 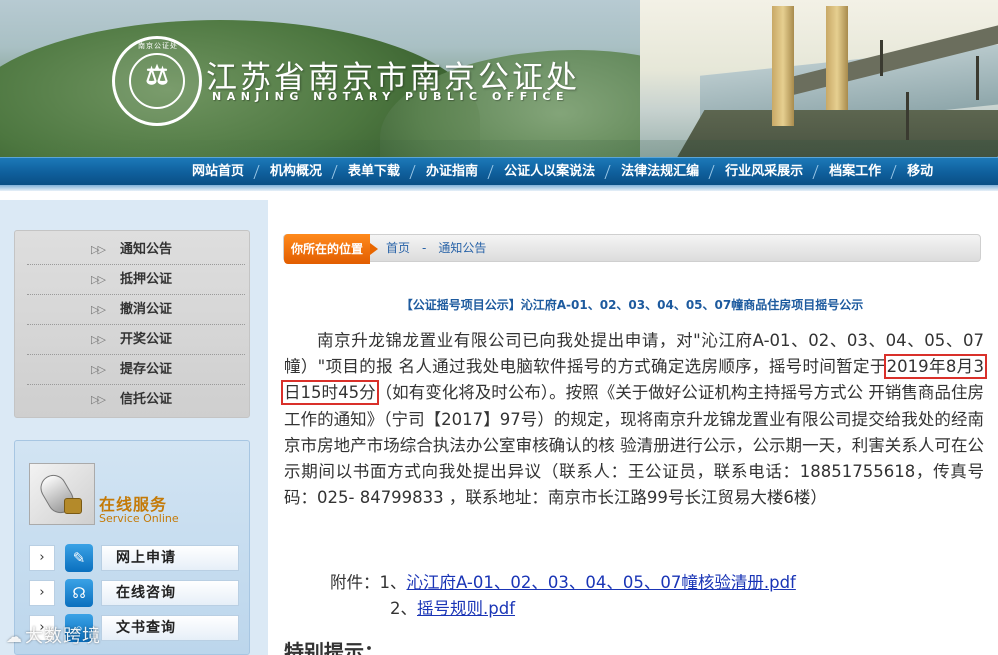 I want to click on nav-item-forms: 表单下载, so click(x=371, y=172).